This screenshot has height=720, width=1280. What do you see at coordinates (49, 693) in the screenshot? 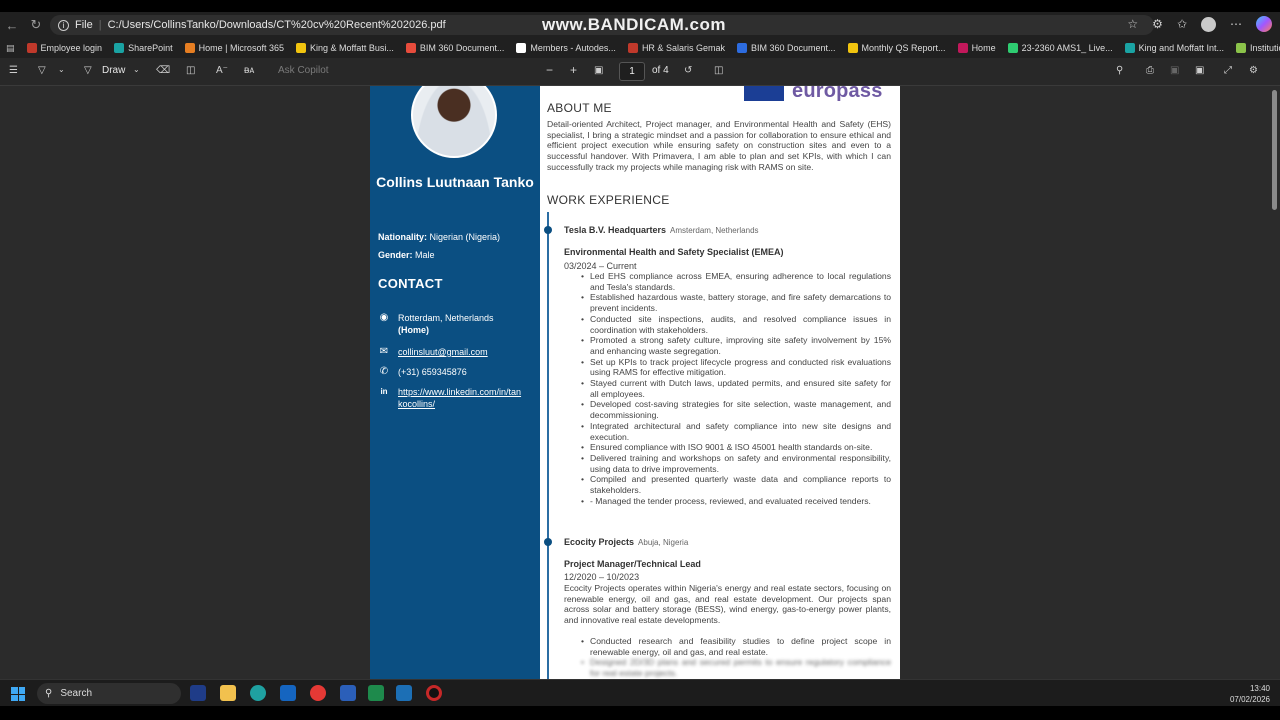
I see `search-icon: ⚲` at bounding box center [49, 693].